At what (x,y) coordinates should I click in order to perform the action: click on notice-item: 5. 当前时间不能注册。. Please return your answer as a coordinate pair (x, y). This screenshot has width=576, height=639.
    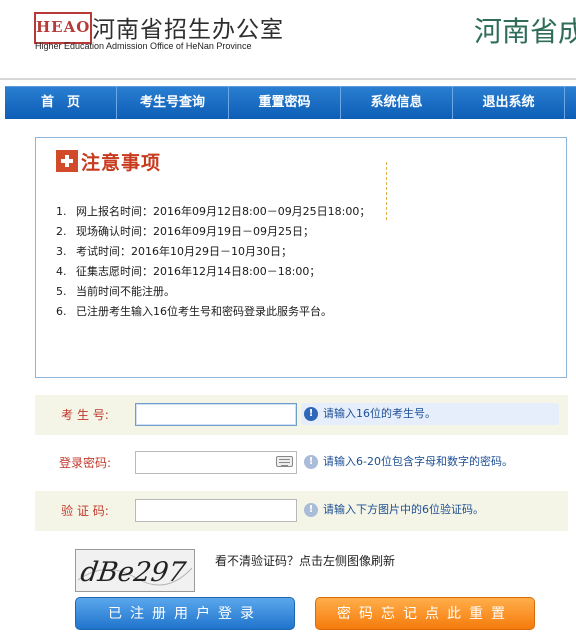
    Looking at the image, I should click on (213, 292).